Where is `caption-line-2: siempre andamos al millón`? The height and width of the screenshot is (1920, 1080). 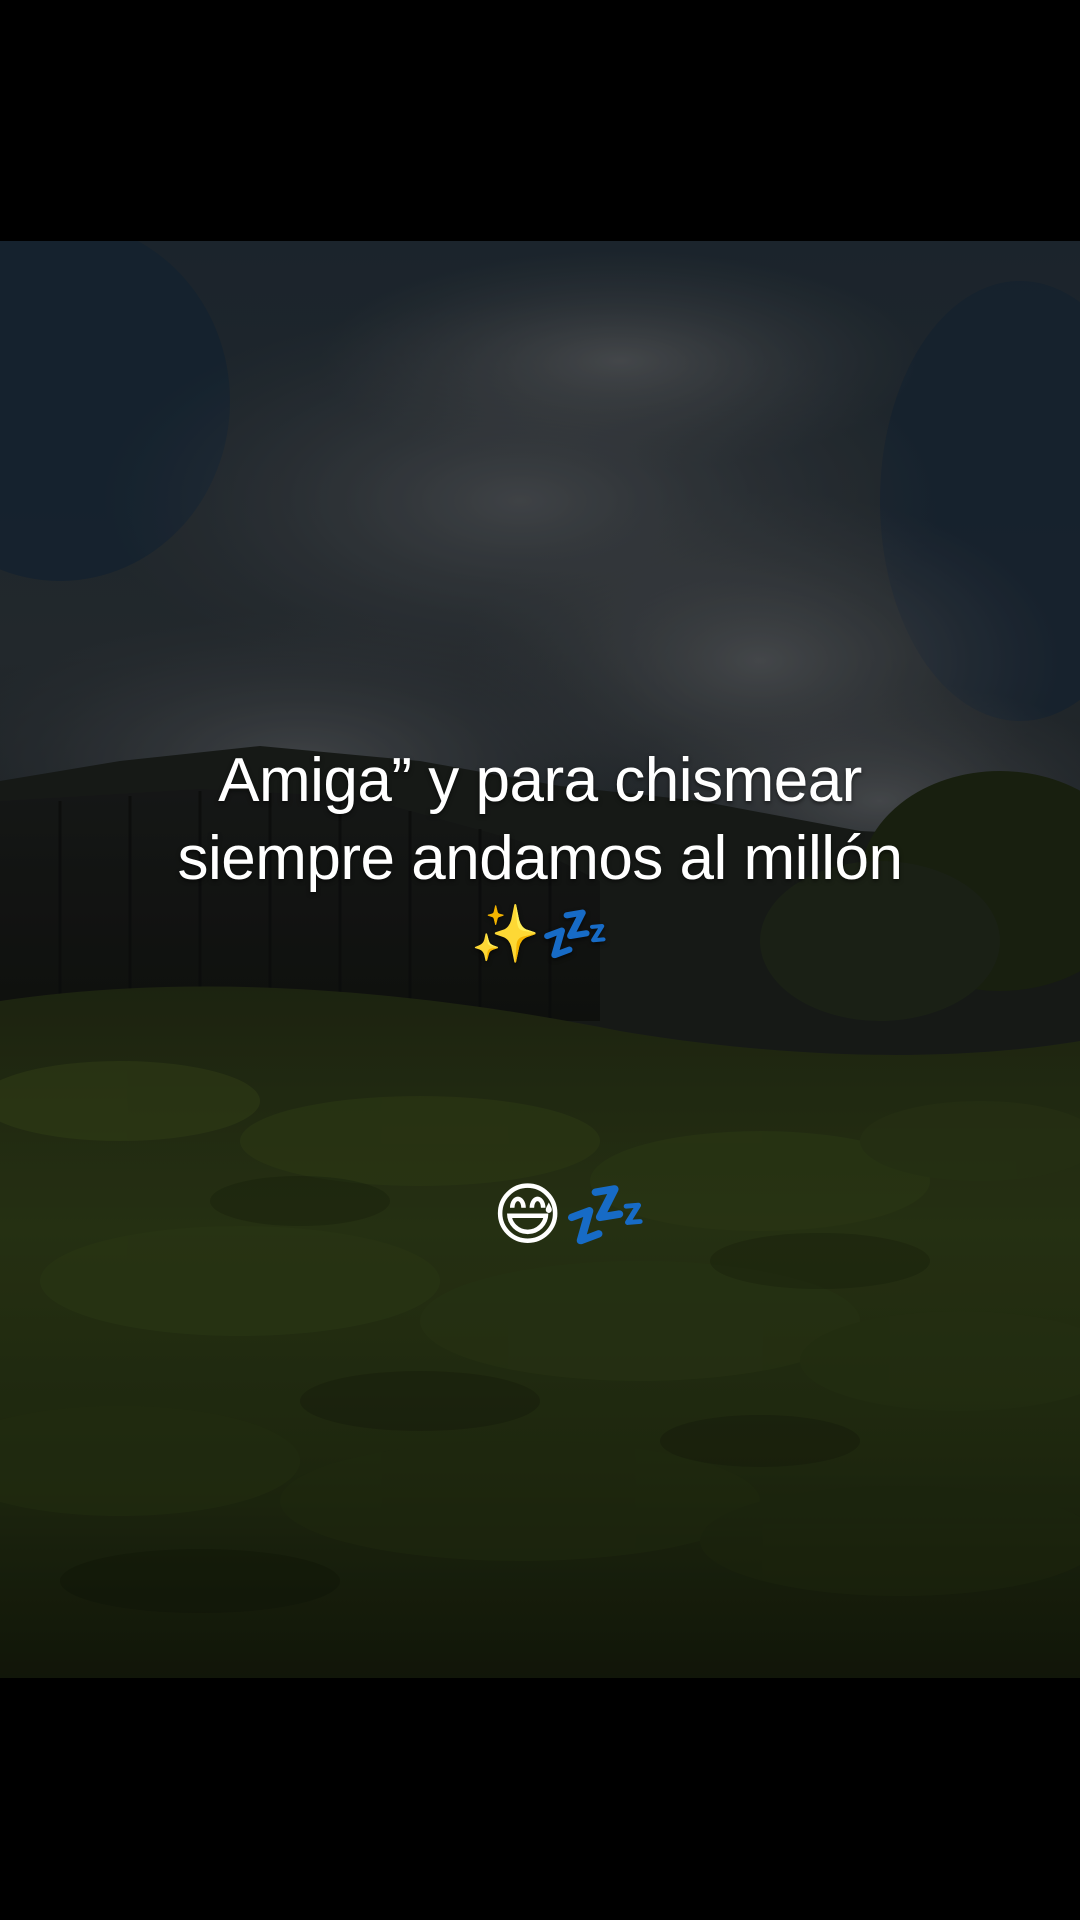
caption-line-2: siempre andamos al millón is located at coordinates (540, 858).